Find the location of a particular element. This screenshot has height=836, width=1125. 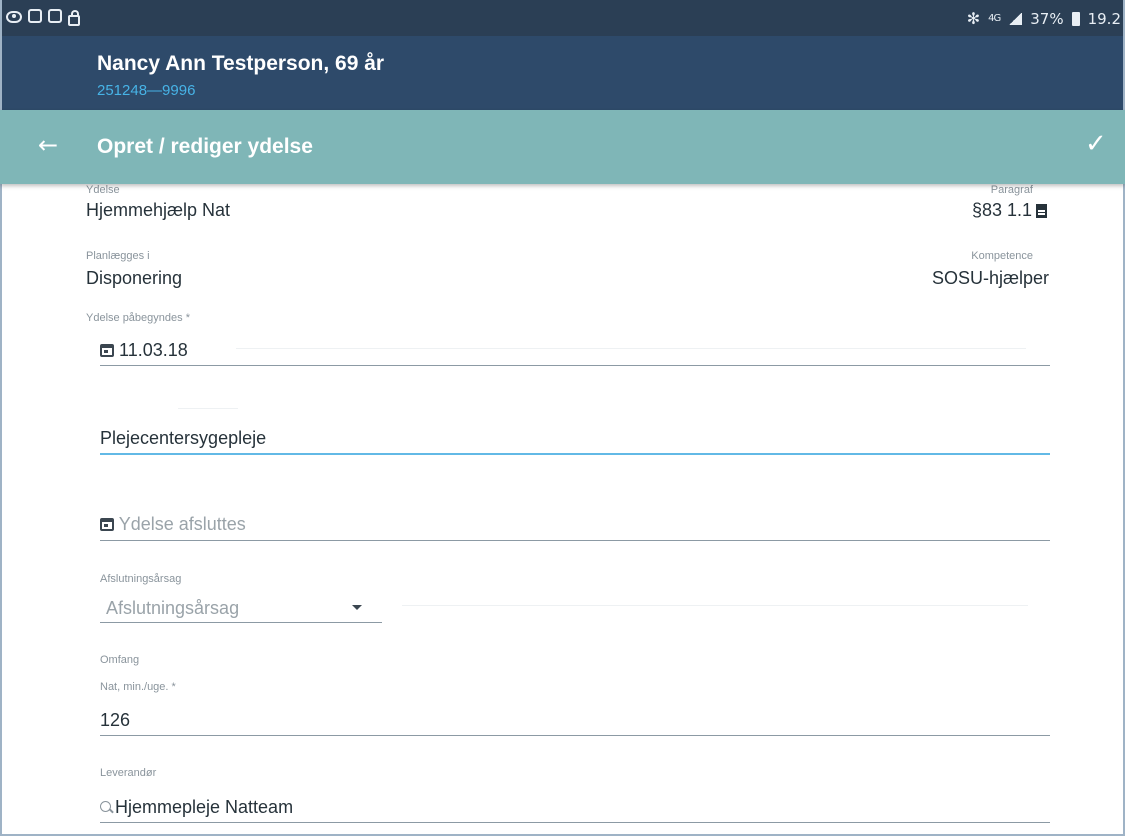

checkmark-save-icon: ✓ is located at coordinates (1099, 144).